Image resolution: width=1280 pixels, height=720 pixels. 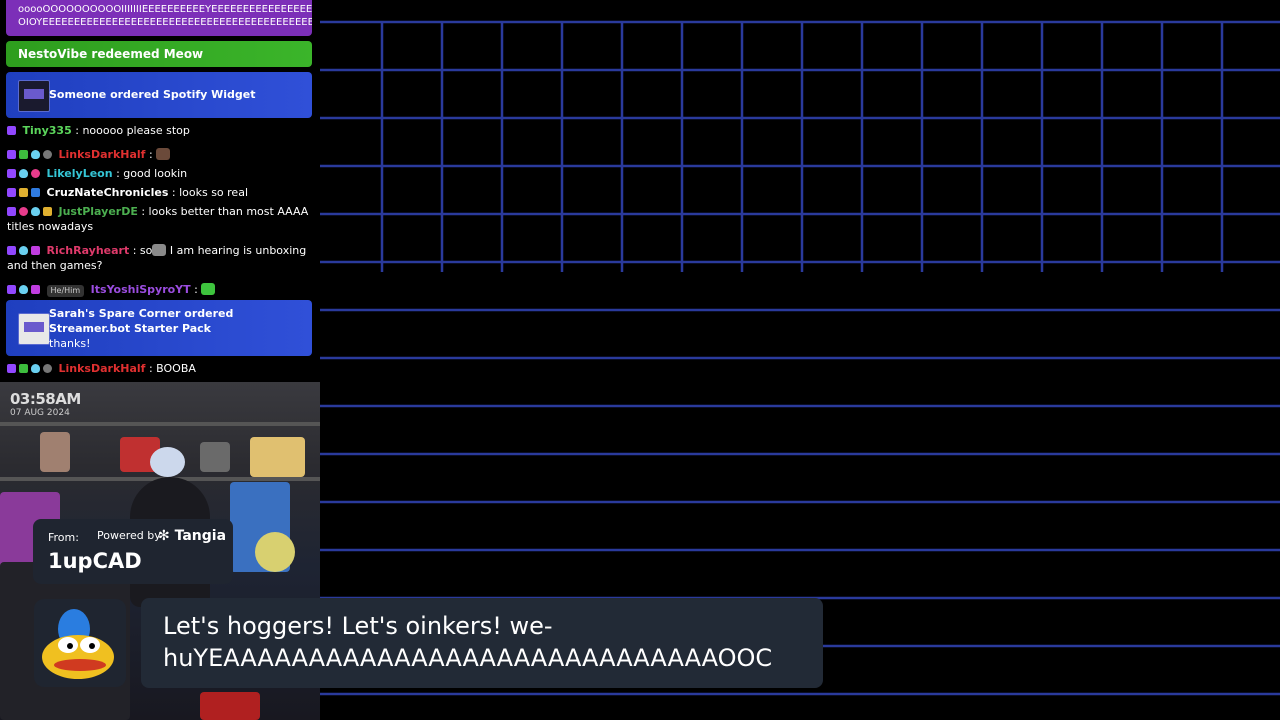 I want to click on chat-username: LikelyLeon, so click(x=80, y=173).